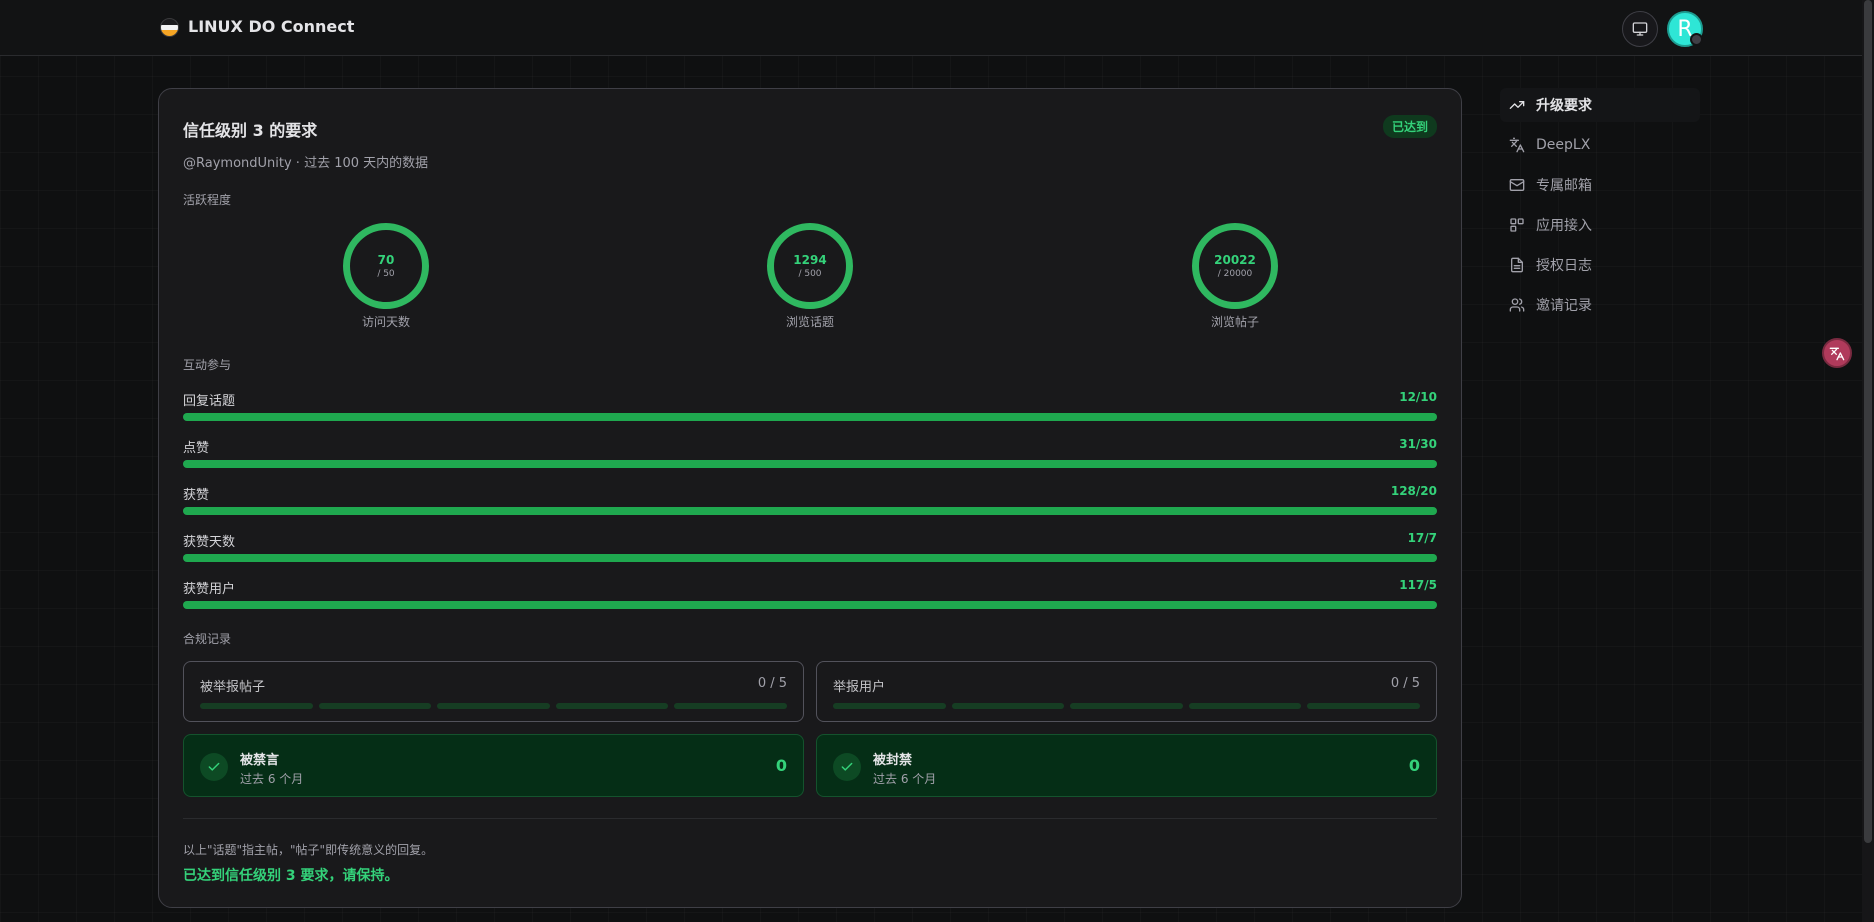  What do you see at coordinates (1418, 444) in the screenshot?
I see `bar-value: 31/30` at bounding box center [1418, 444].